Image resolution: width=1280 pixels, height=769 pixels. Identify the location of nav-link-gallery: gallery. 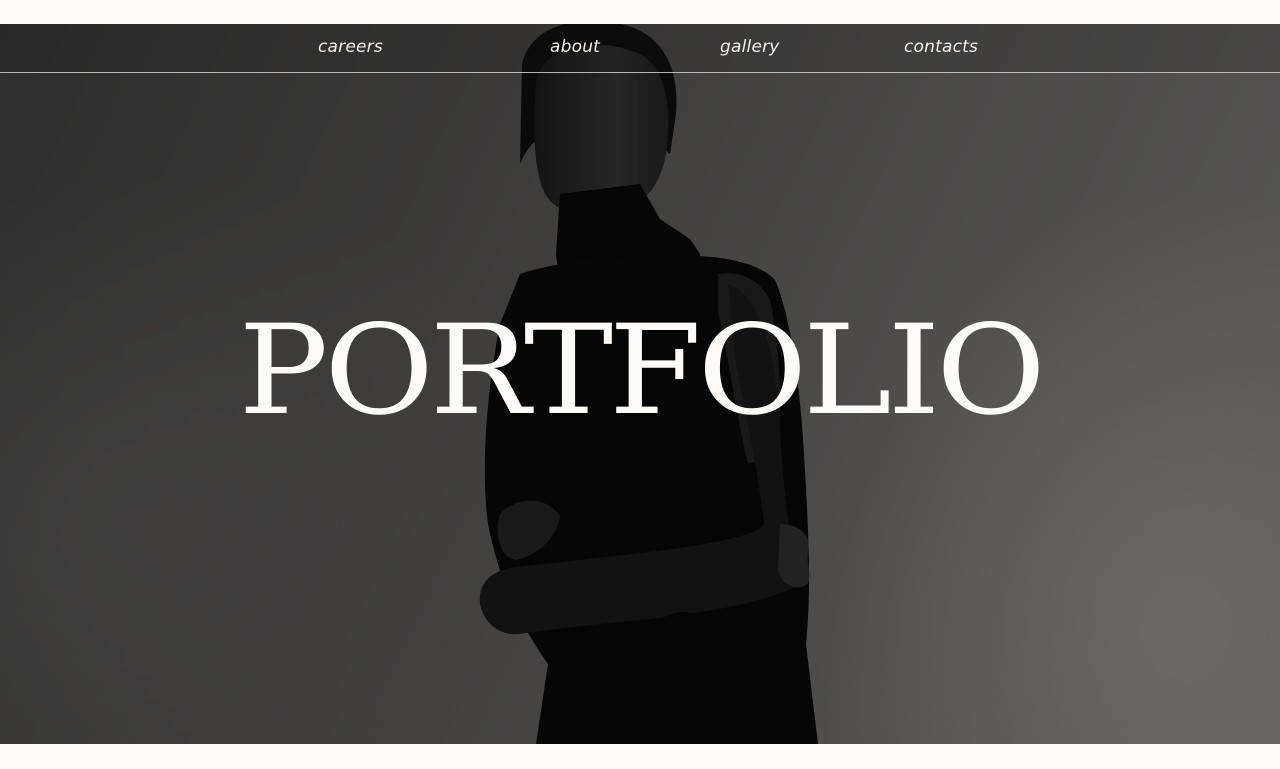
(750, 47).